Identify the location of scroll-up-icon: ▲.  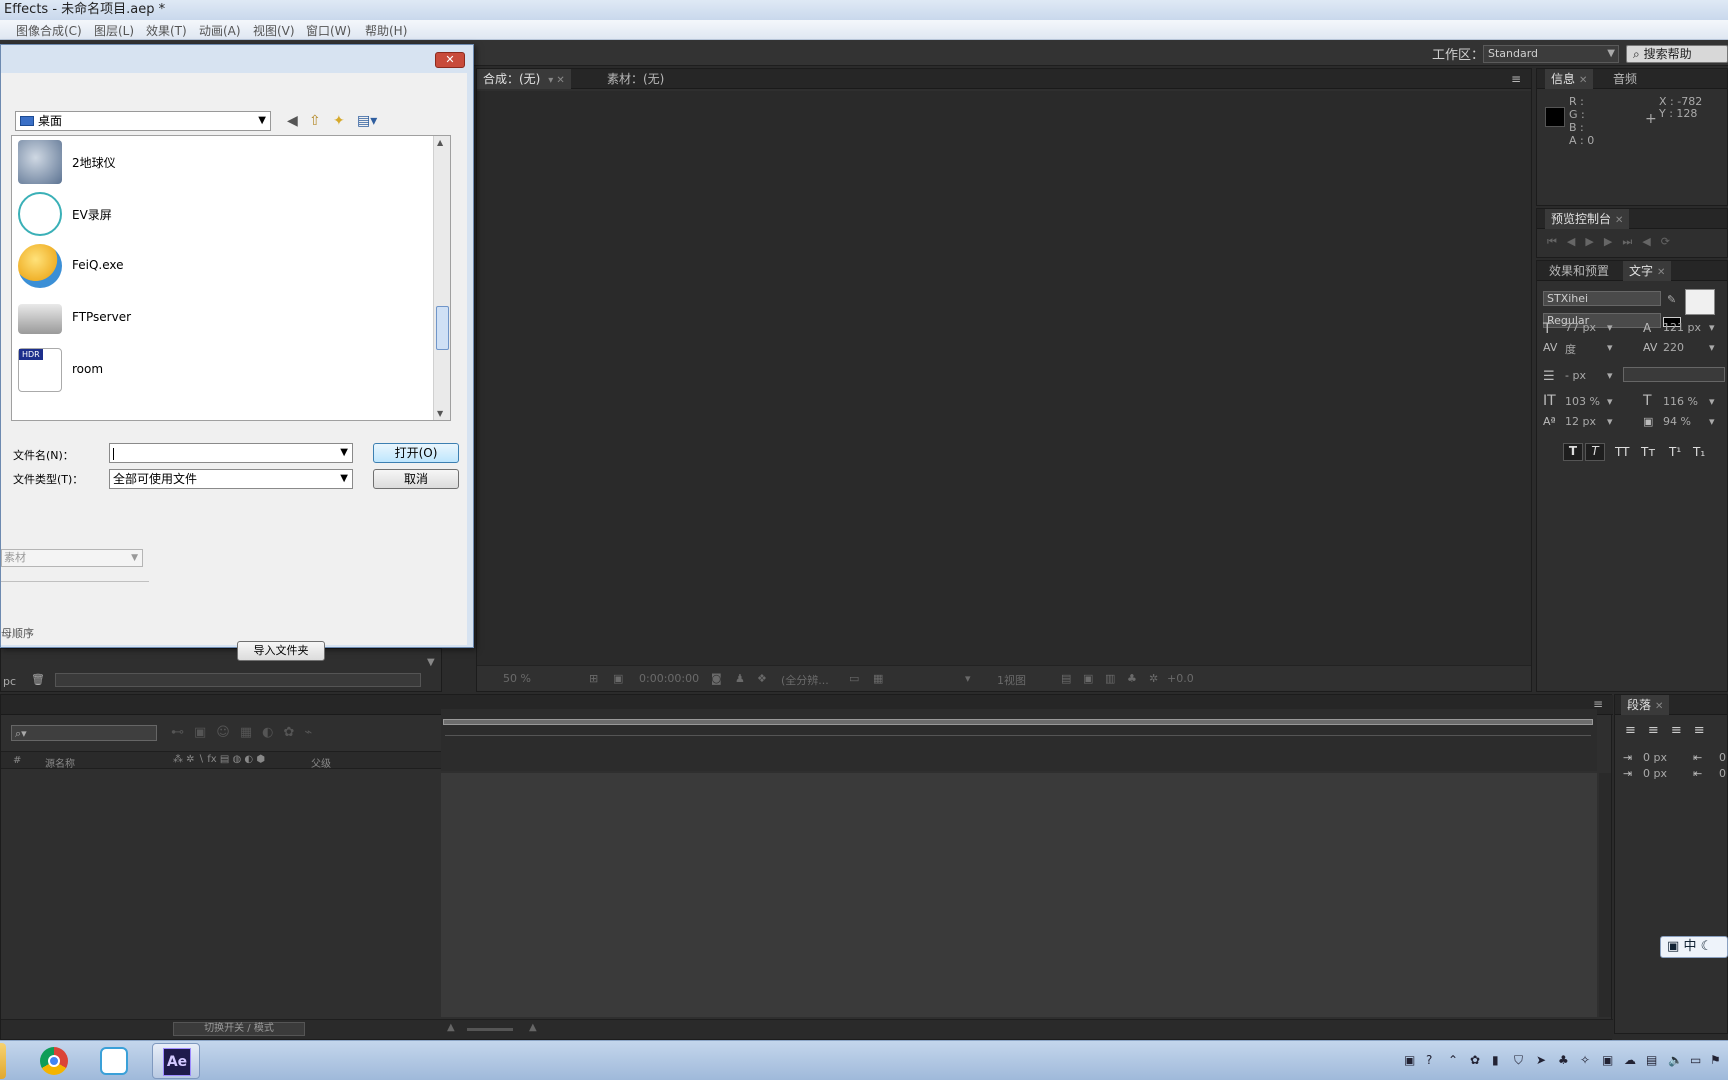
(440, 142).